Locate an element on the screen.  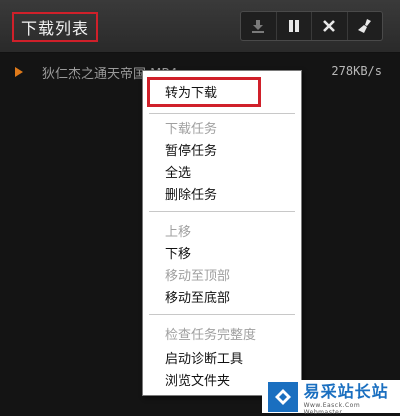
watermark: 易采站长站 Www.Easck.Com Webmaster is located at coordinates (331, 397).